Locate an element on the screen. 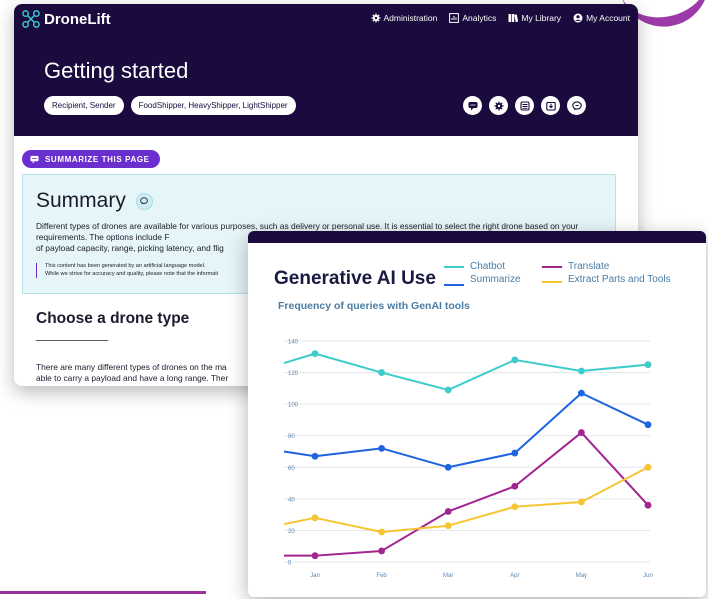  y-tick-label: 40 is located at coordinates (291, 500).